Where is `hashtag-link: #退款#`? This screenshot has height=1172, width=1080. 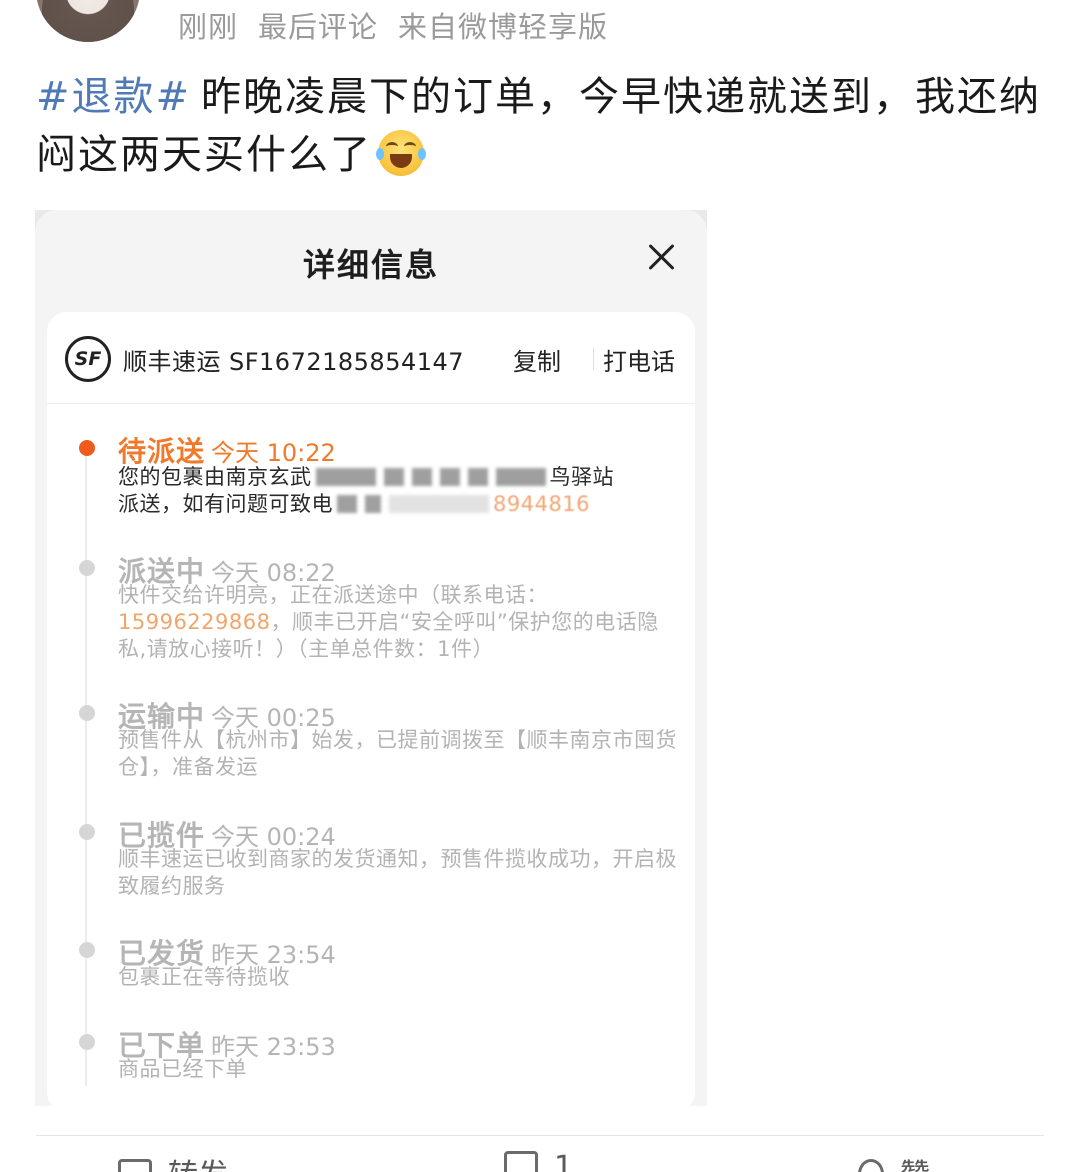 hashtag-link: #退款# is located at coordinates (113, 97).